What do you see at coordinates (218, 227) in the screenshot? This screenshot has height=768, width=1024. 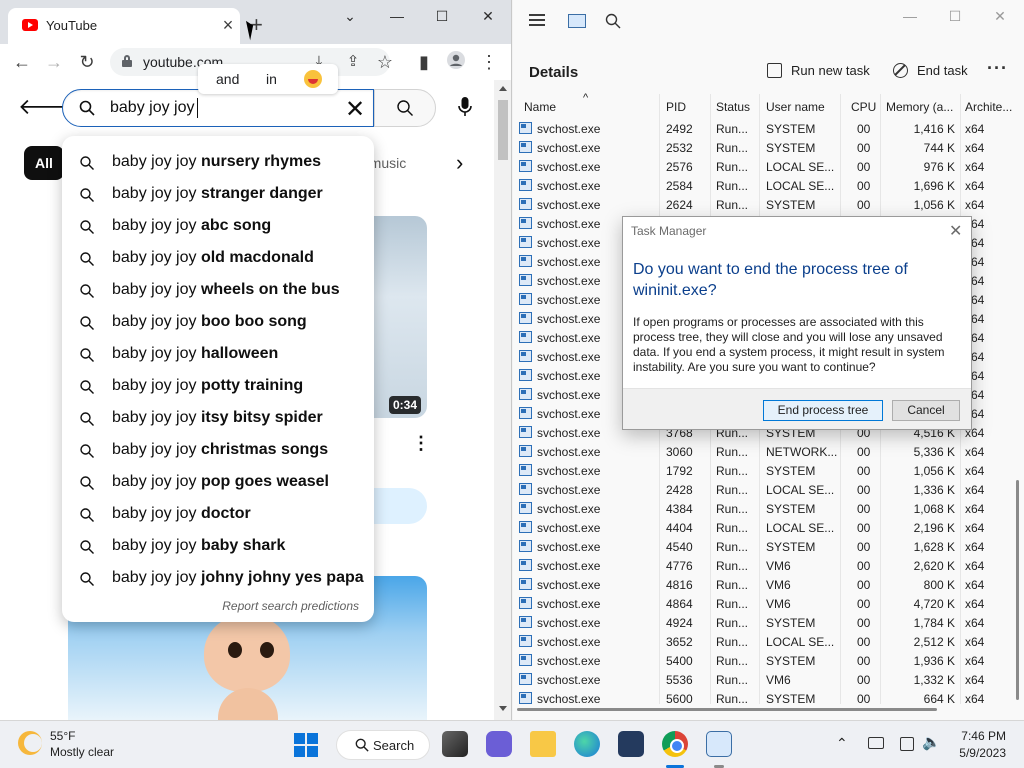 I see `suggestion-item: baby joy joy abc song` at bounding box center [218, 227].